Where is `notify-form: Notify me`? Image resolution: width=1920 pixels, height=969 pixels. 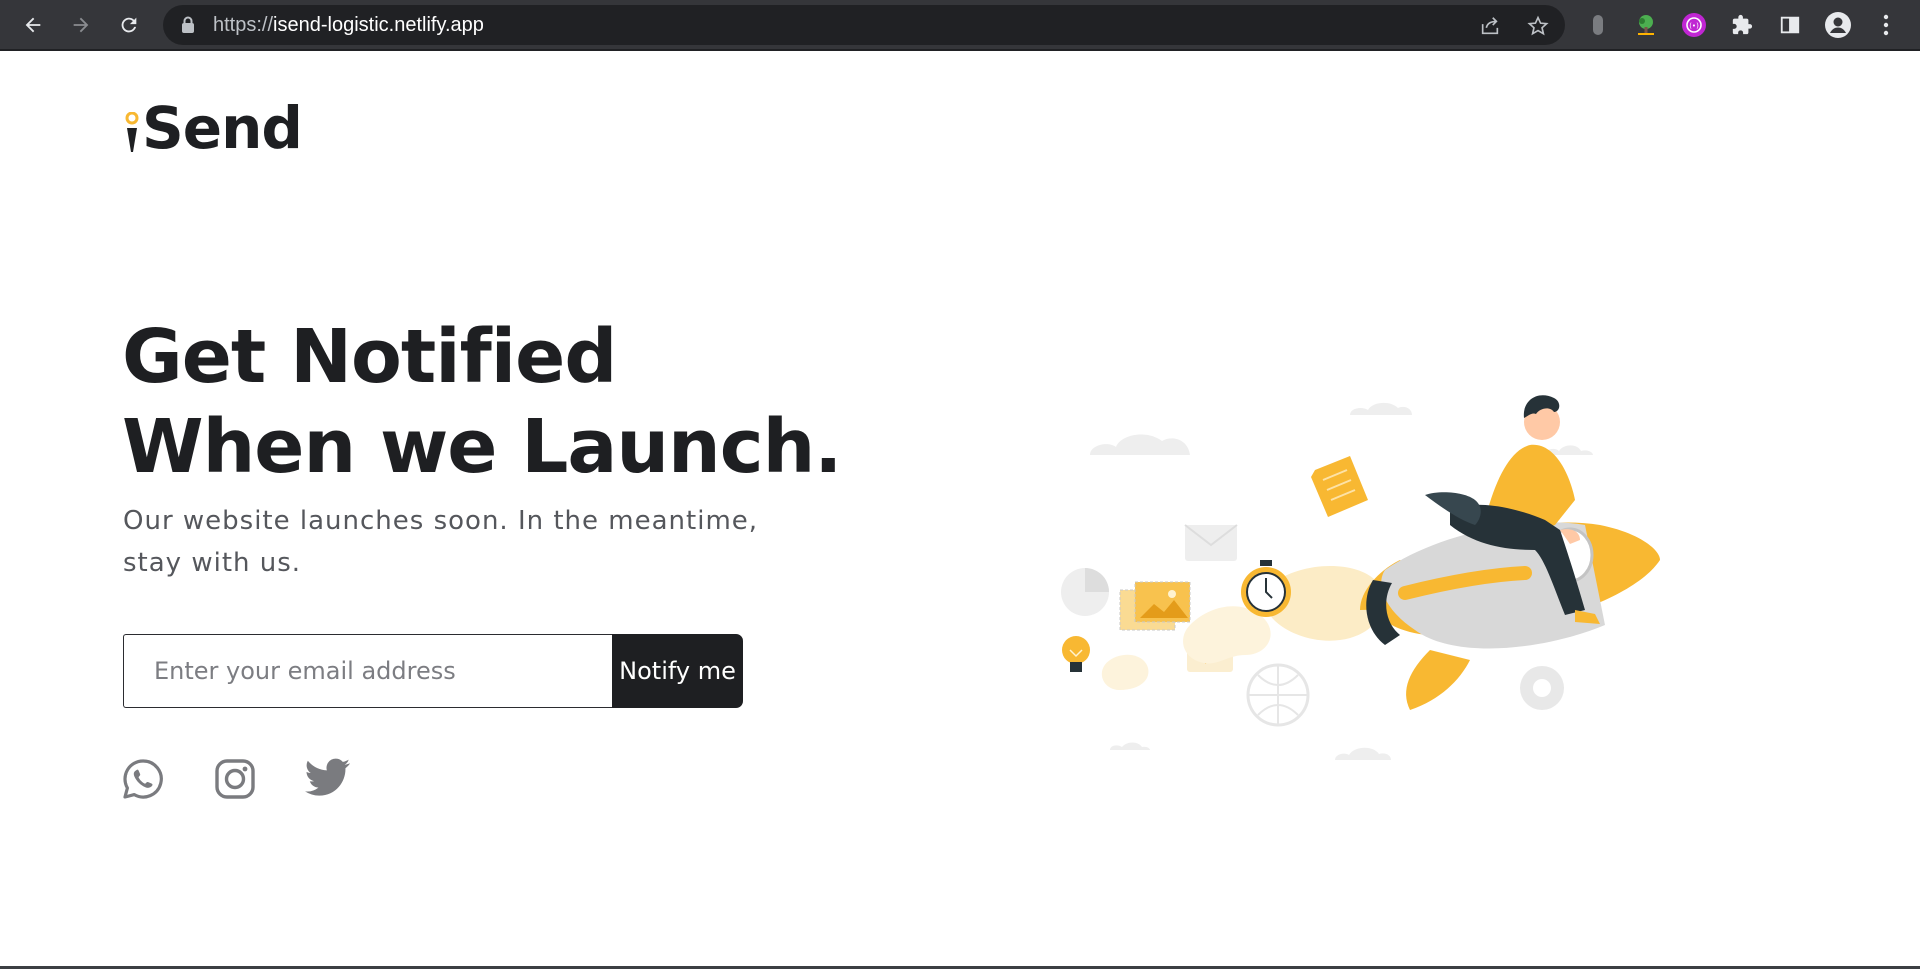
notify-form: Notify me is located at coordinates (433, 671).